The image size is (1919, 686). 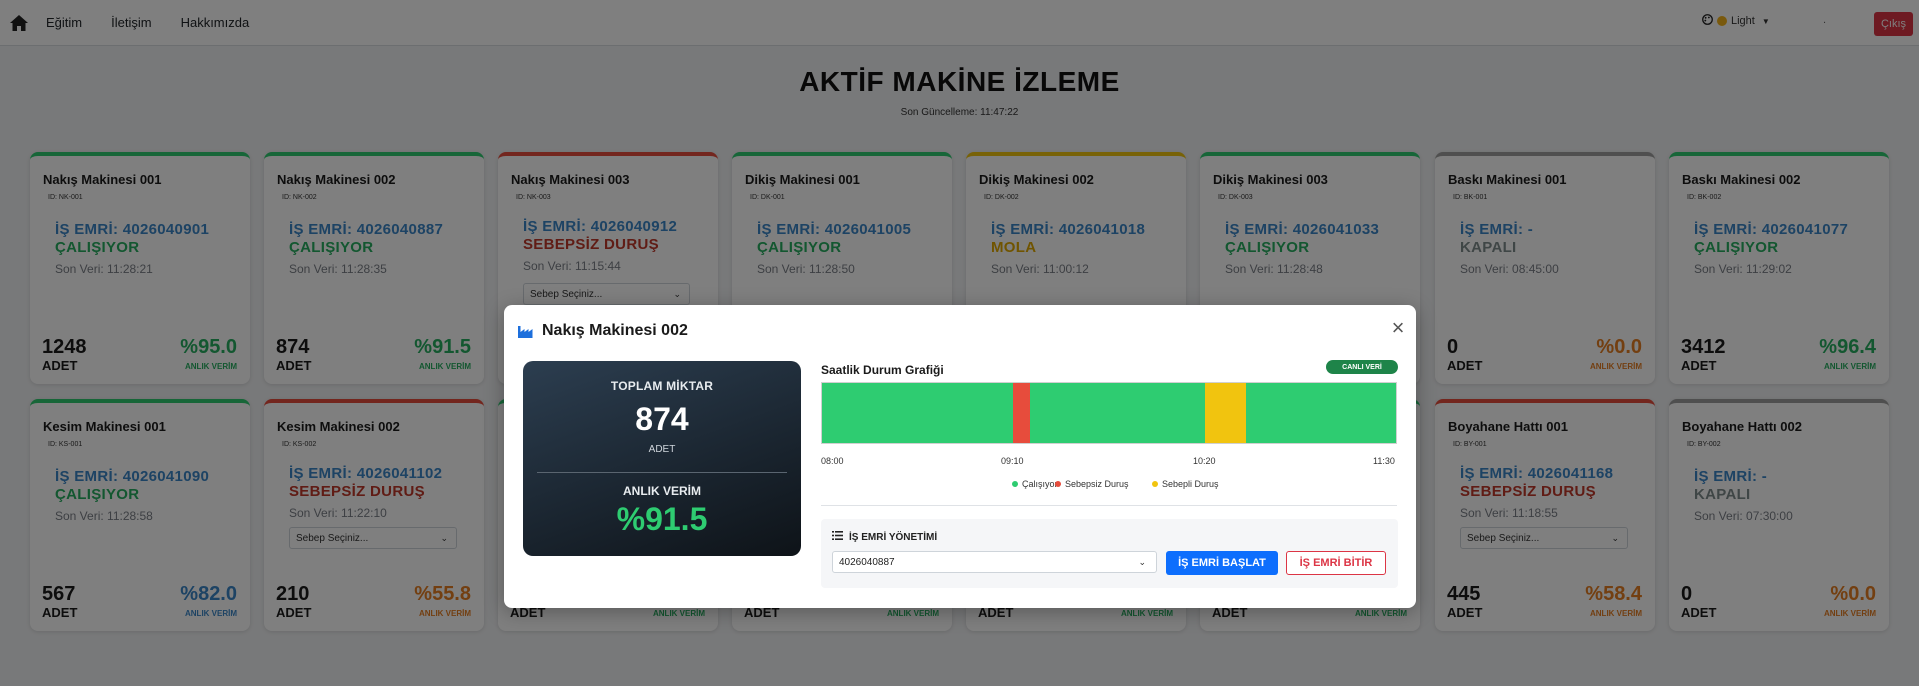 What do you see at coordinates (893, 537) in the screenshot?
I see `work-order-heading-label: İŞ EMRİ YÖNETİMİ` at bounding box center [893, 537].